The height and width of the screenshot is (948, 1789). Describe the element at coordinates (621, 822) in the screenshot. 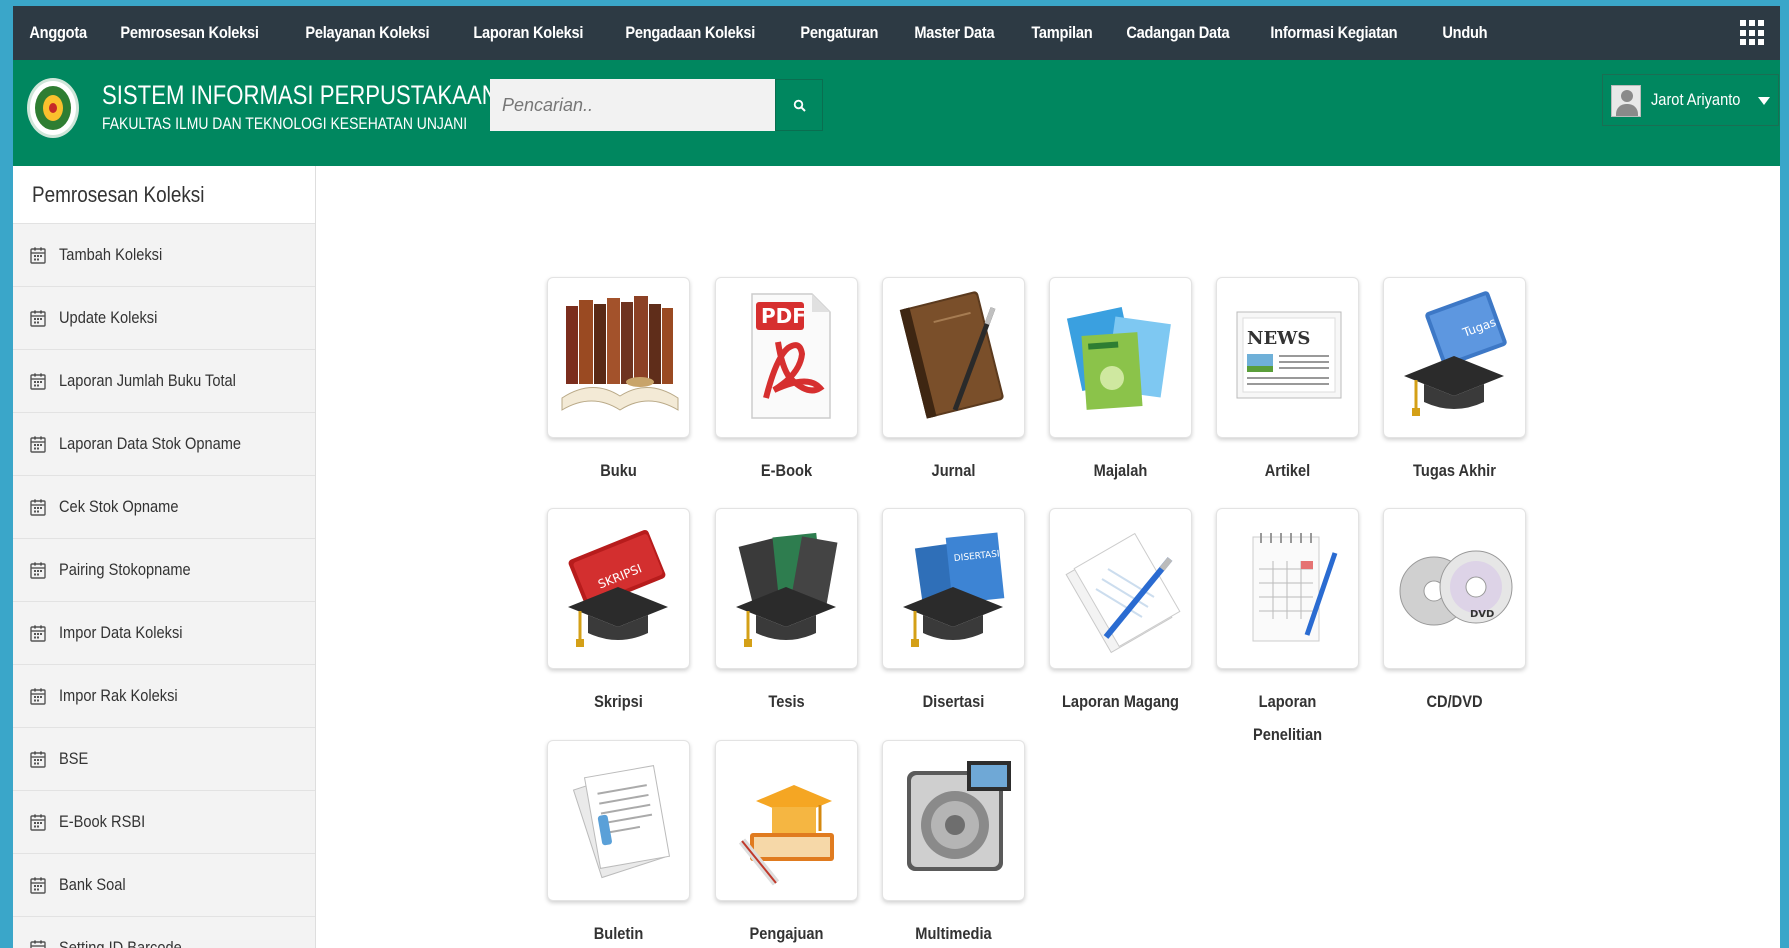

I see `document-icon` at that location.